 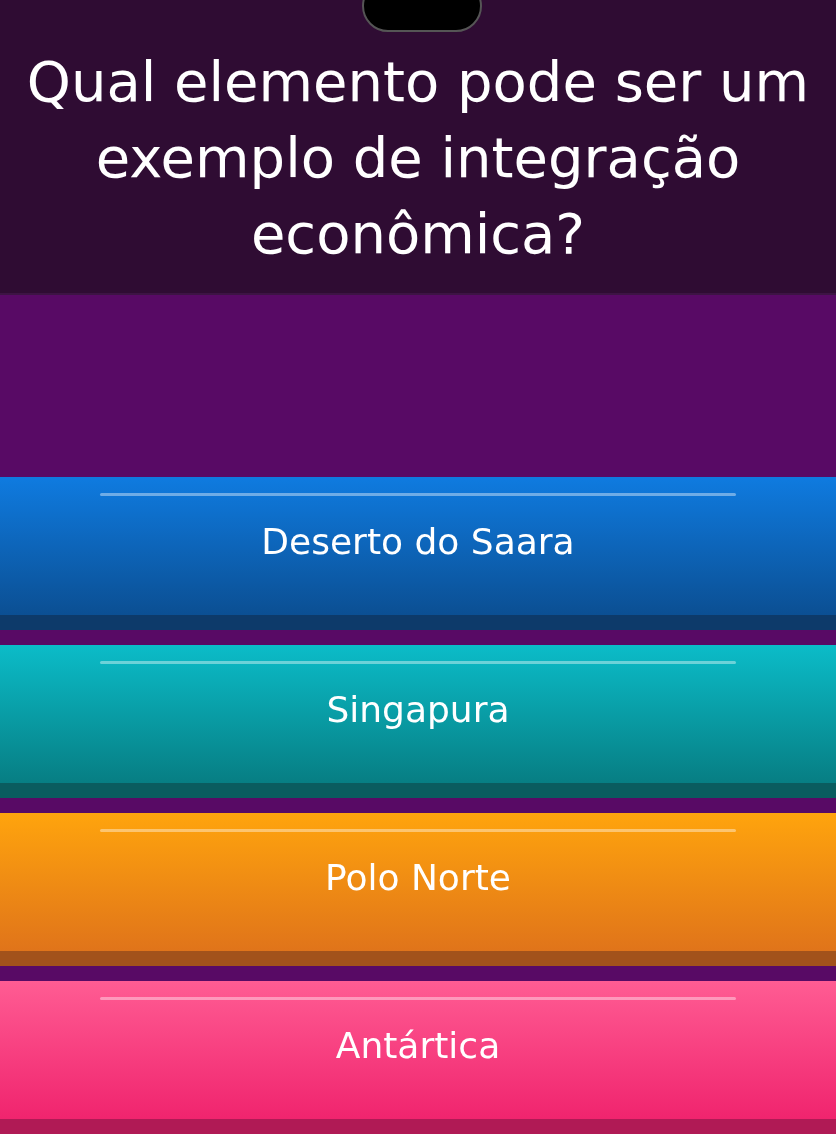 What do you see at coordinates (418, 1057) in the screenshot?
I see `answer-button: Antártica` at bounding box center [418, 1057].